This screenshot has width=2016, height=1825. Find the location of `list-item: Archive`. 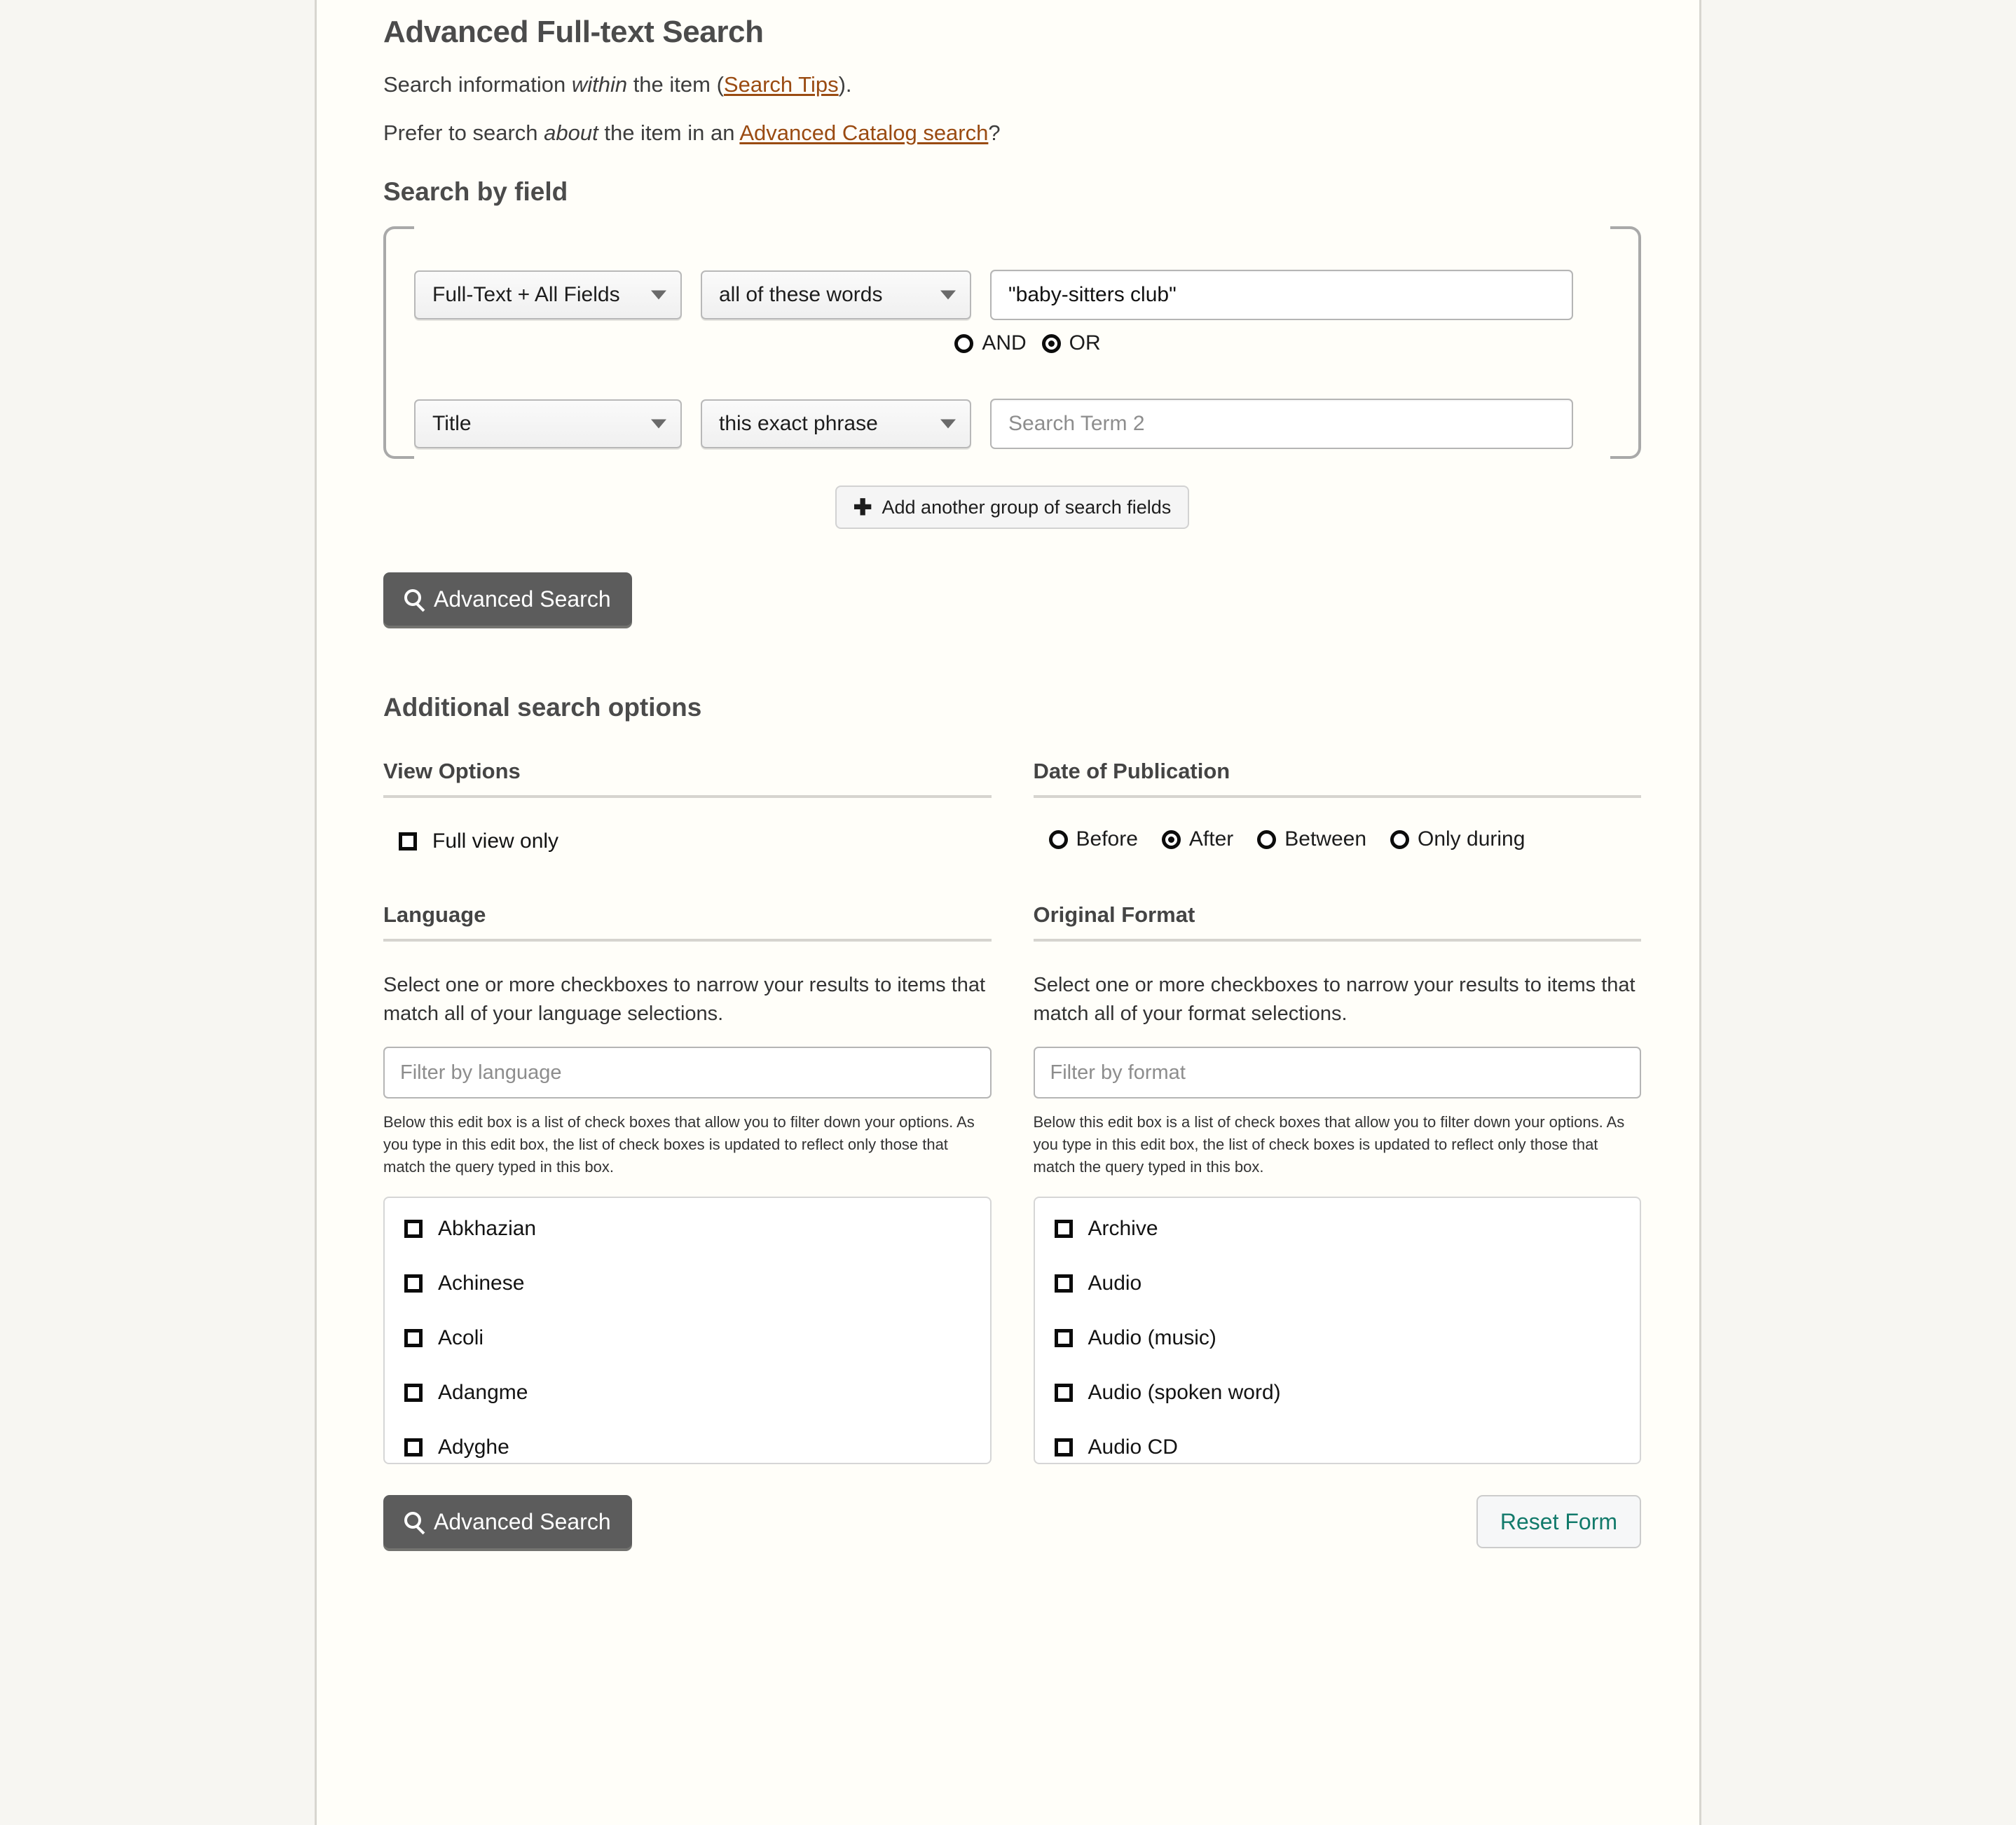

list-item: Archive is located at coordinates (1337, 1228).